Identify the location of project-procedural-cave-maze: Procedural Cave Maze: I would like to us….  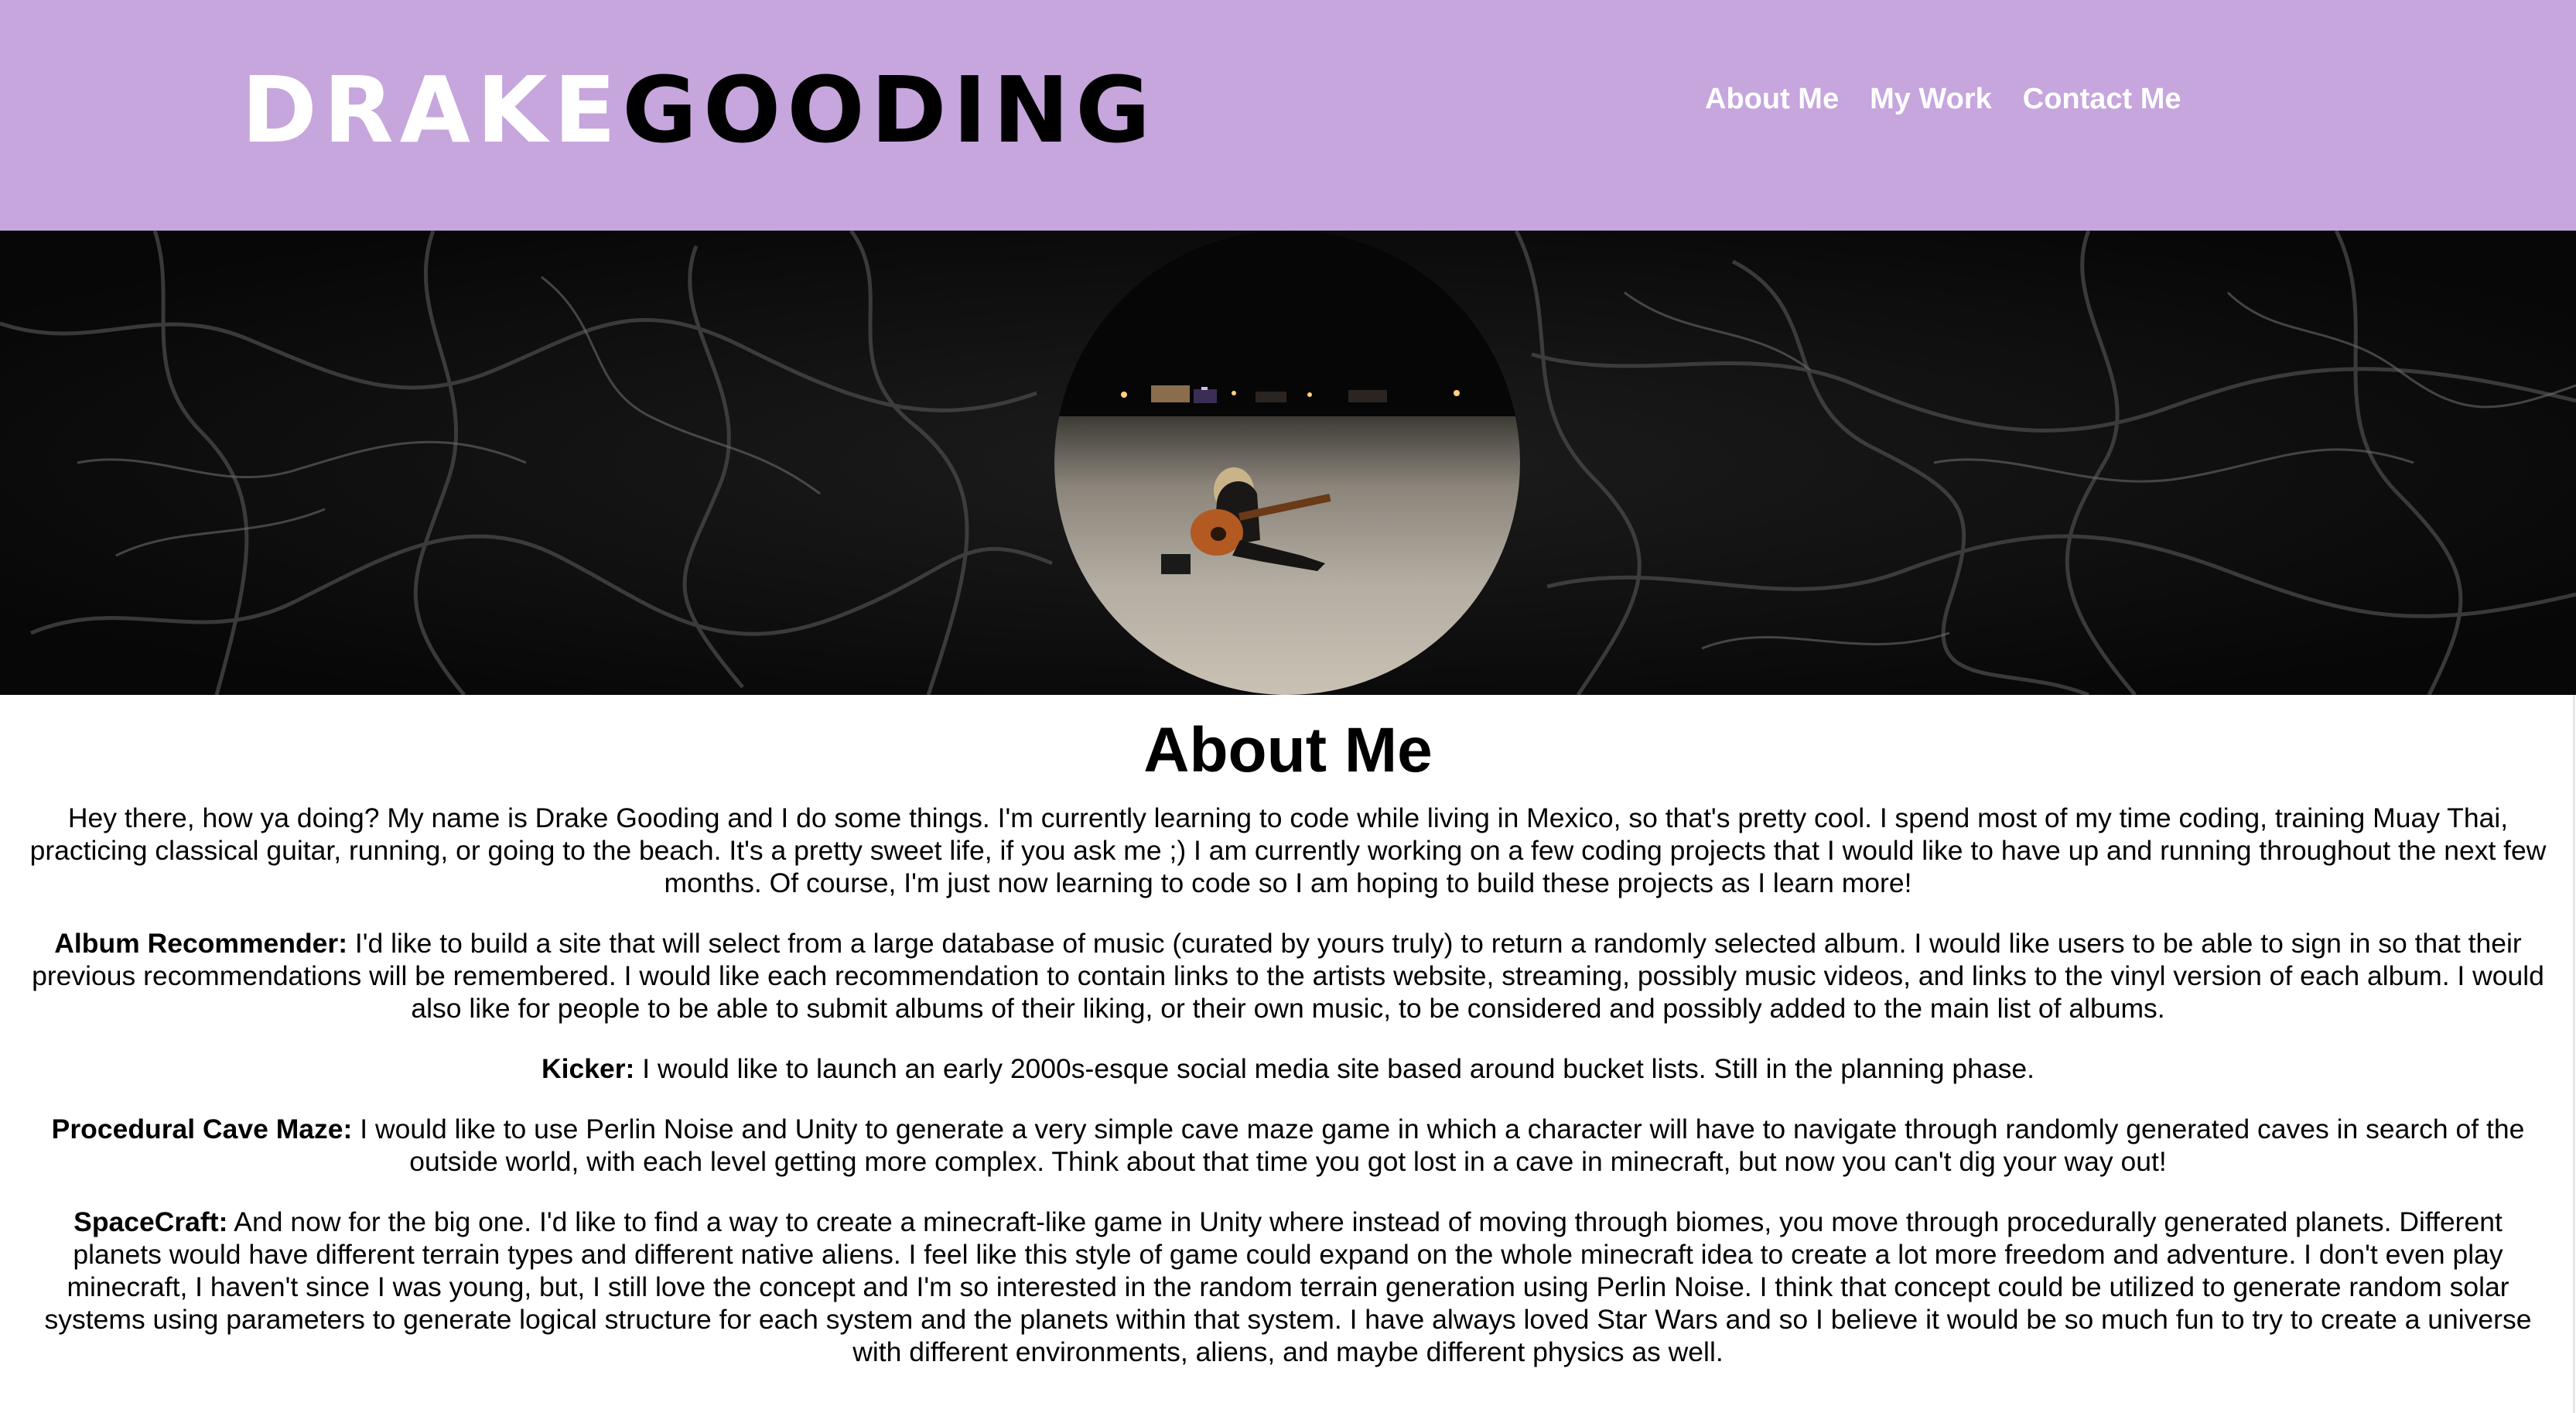
(1288, 1145).